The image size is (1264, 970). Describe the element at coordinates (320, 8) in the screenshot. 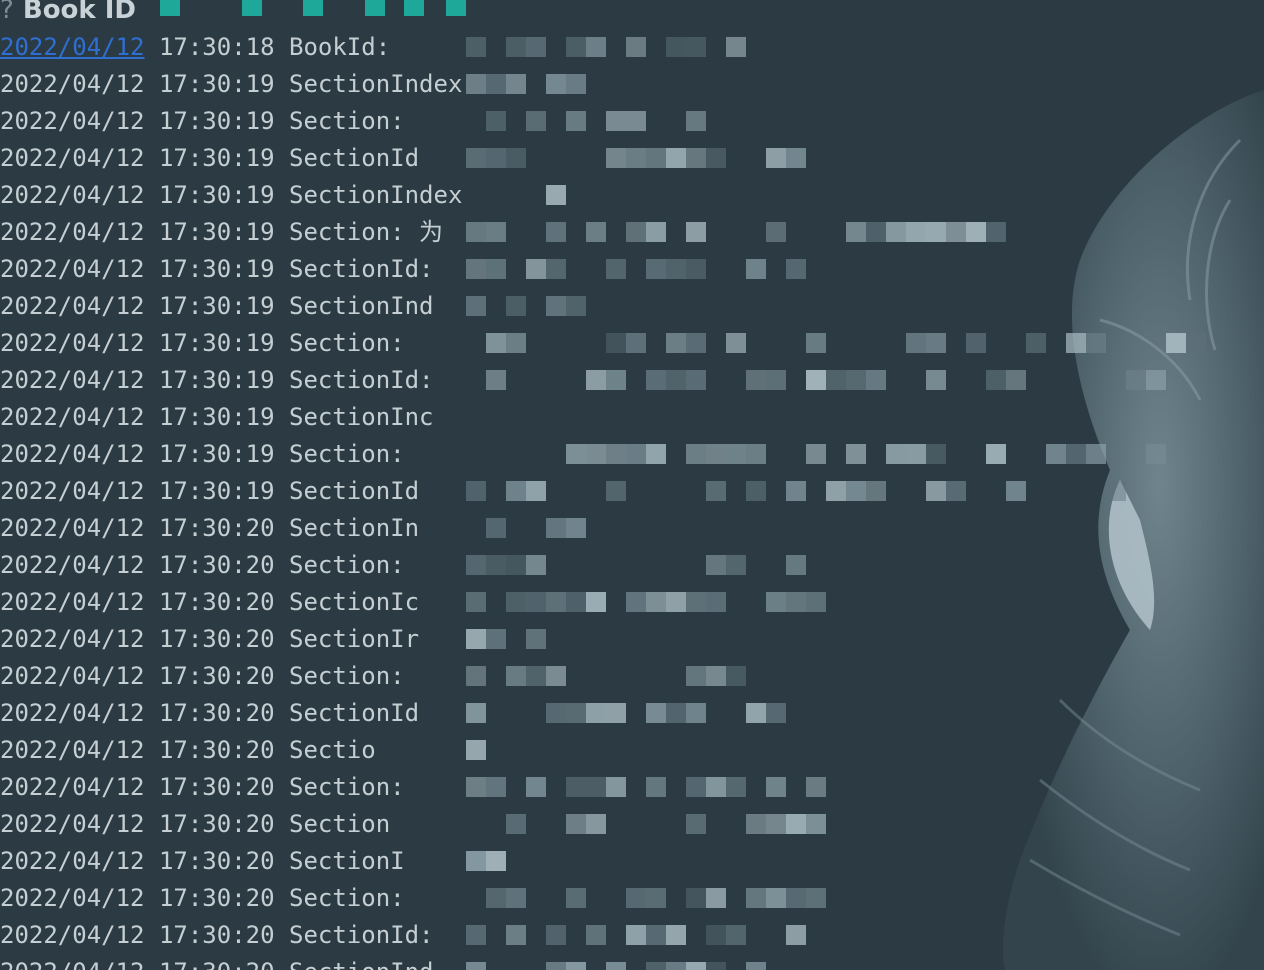

I see `header-redacted-value` at that location.